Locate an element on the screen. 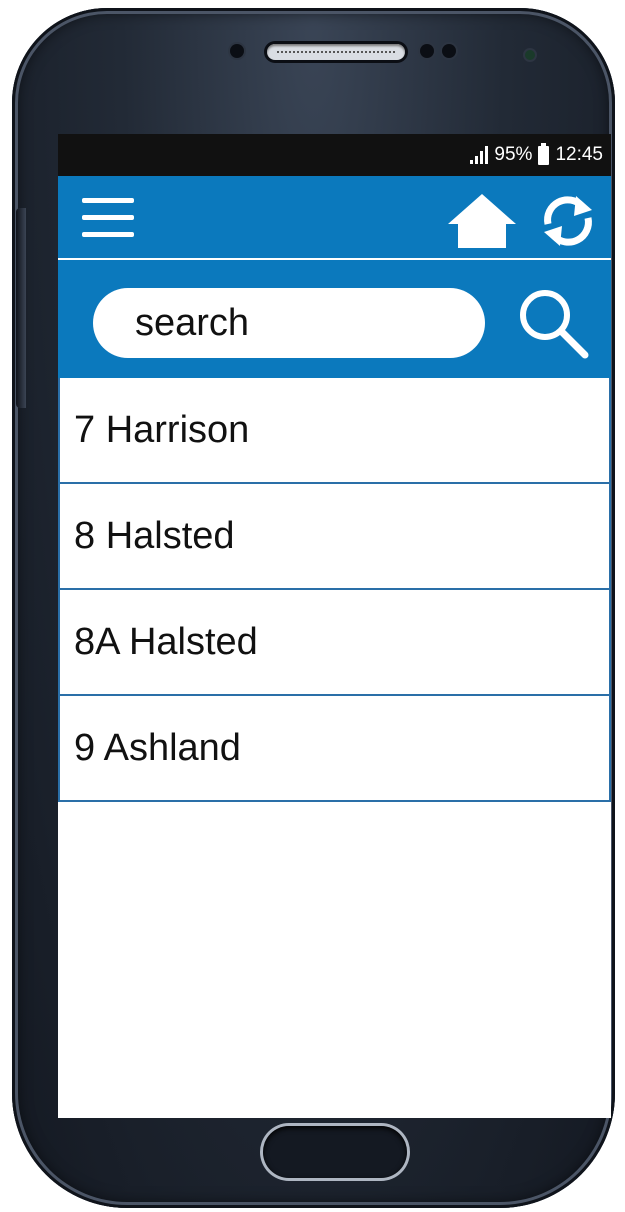  earpiece-speaker is located at coordinates (336, 52).